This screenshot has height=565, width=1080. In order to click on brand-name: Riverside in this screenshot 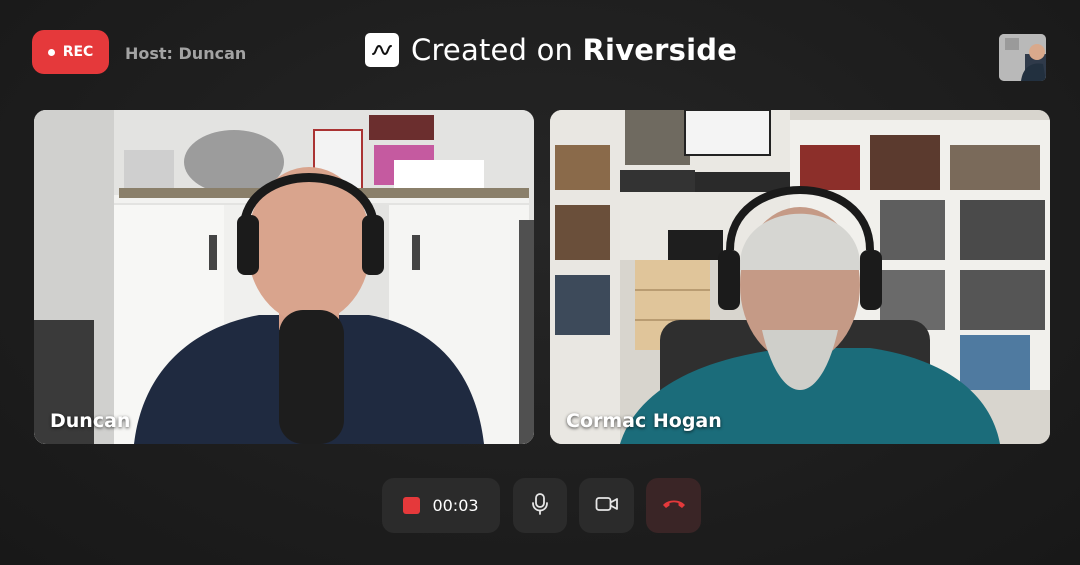, I will do `click(660, 50)`.